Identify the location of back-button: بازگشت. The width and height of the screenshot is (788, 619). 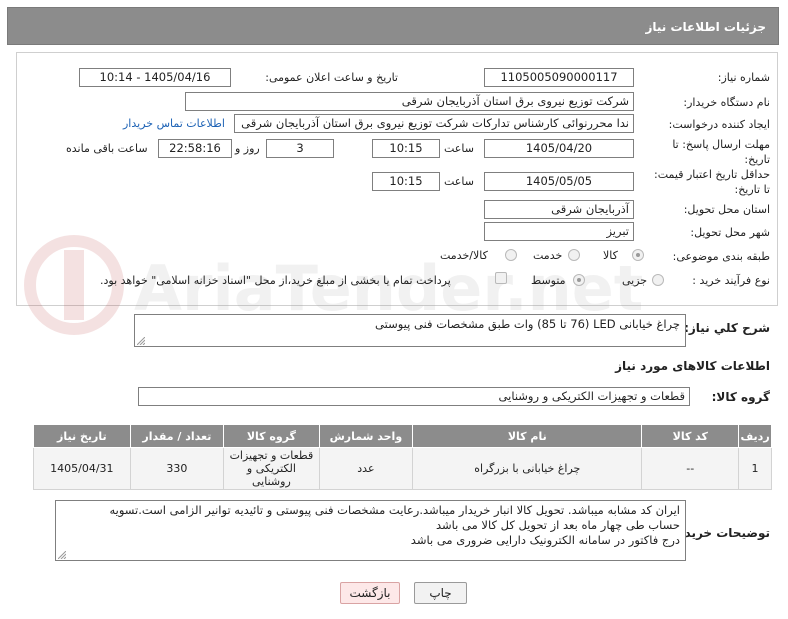
(370, 593).